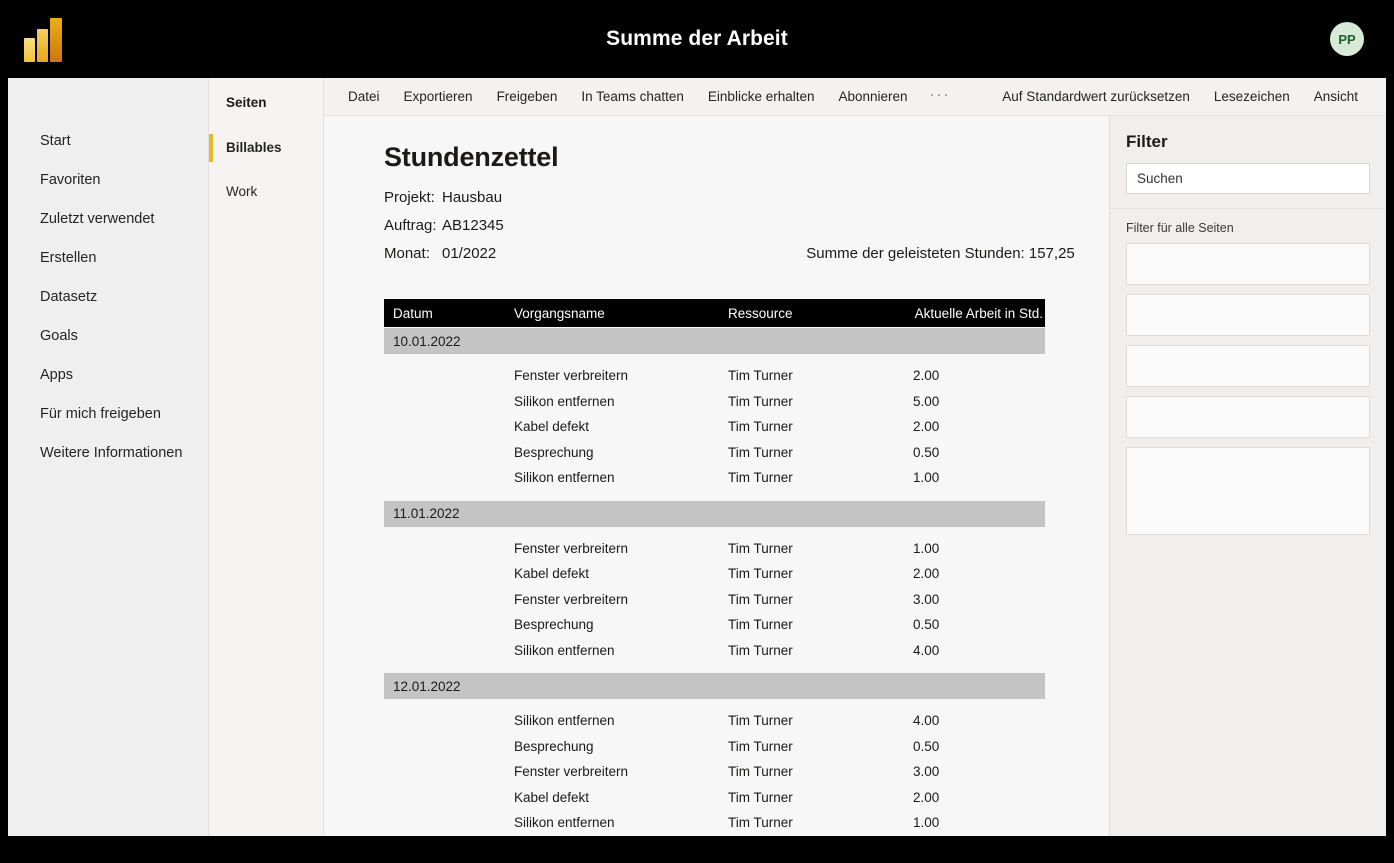  What do you see at coordinates (714, 513) in the screenshot?
I see `table-group-row: 11.01.2022` at bounding box center [714, 513].